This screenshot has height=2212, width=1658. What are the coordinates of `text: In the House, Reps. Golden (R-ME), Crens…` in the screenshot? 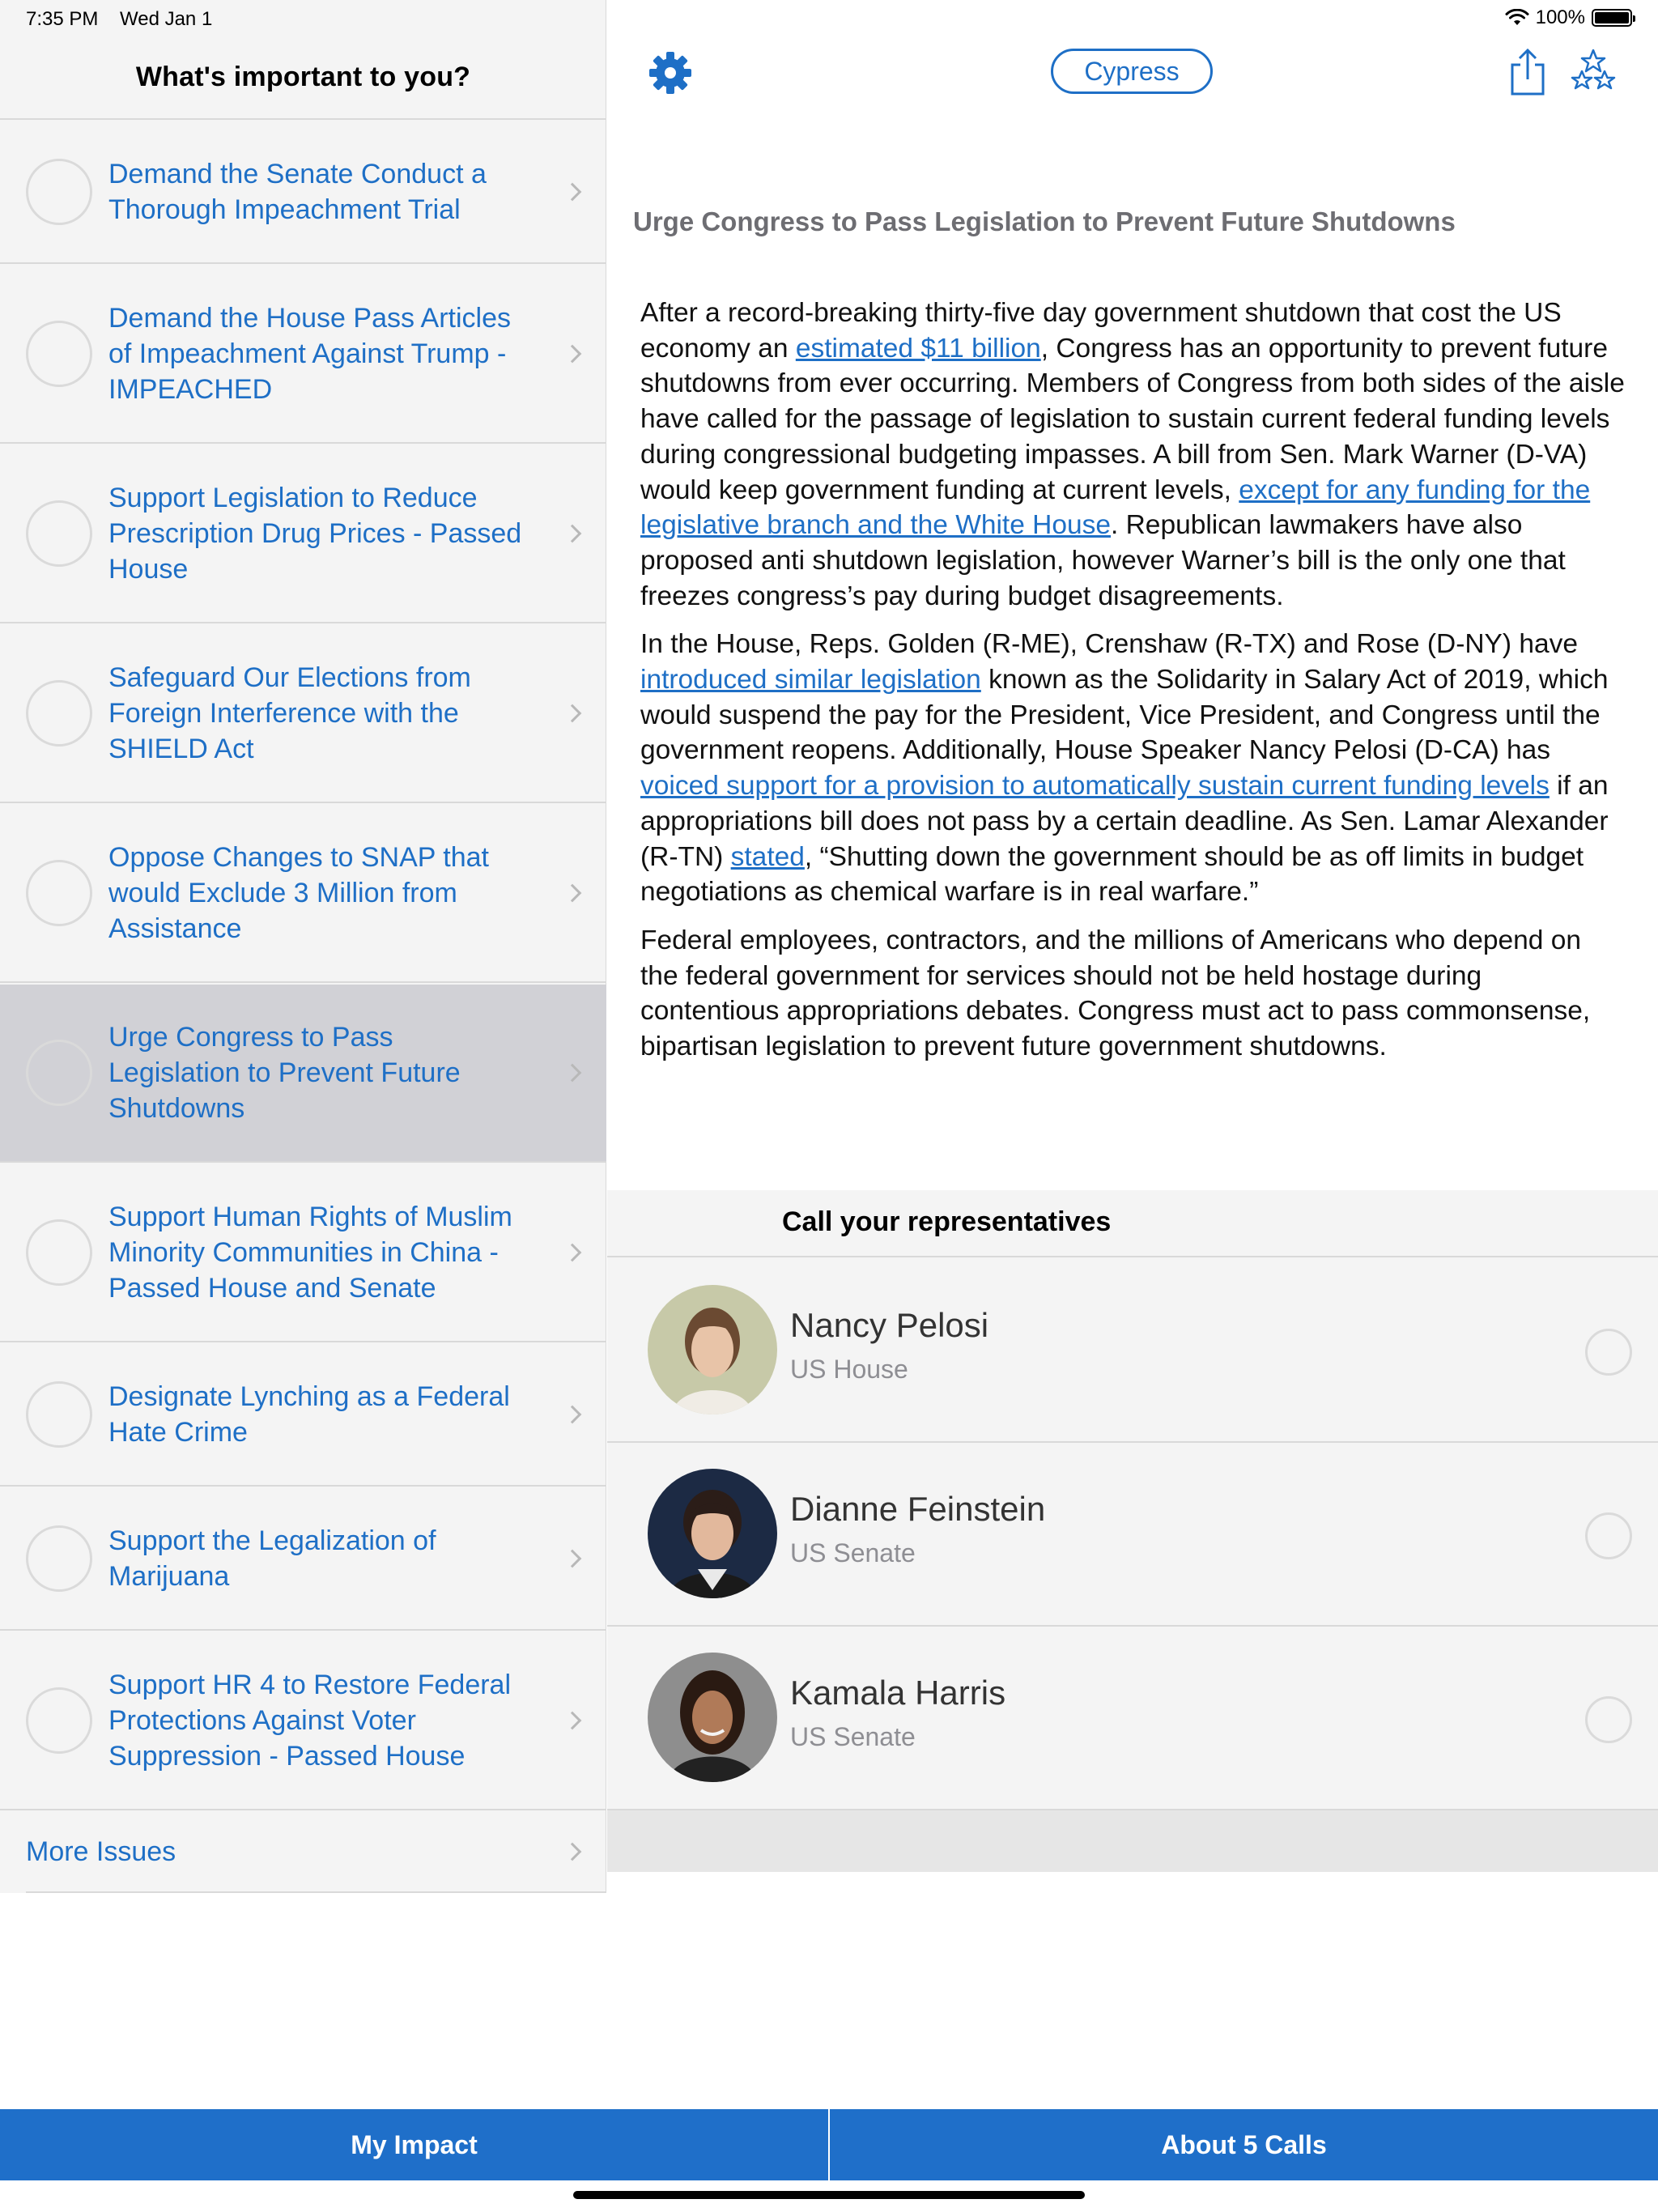 It's located at (1109, 644).